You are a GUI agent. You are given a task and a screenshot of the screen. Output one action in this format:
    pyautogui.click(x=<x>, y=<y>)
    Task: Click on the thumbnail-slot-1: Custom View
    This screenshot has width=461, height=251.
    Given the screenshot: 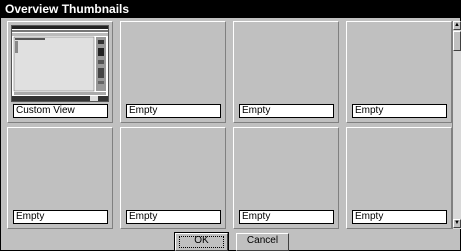 What is the action you would take?
    pyautogui.click(x=60, y=72)
    